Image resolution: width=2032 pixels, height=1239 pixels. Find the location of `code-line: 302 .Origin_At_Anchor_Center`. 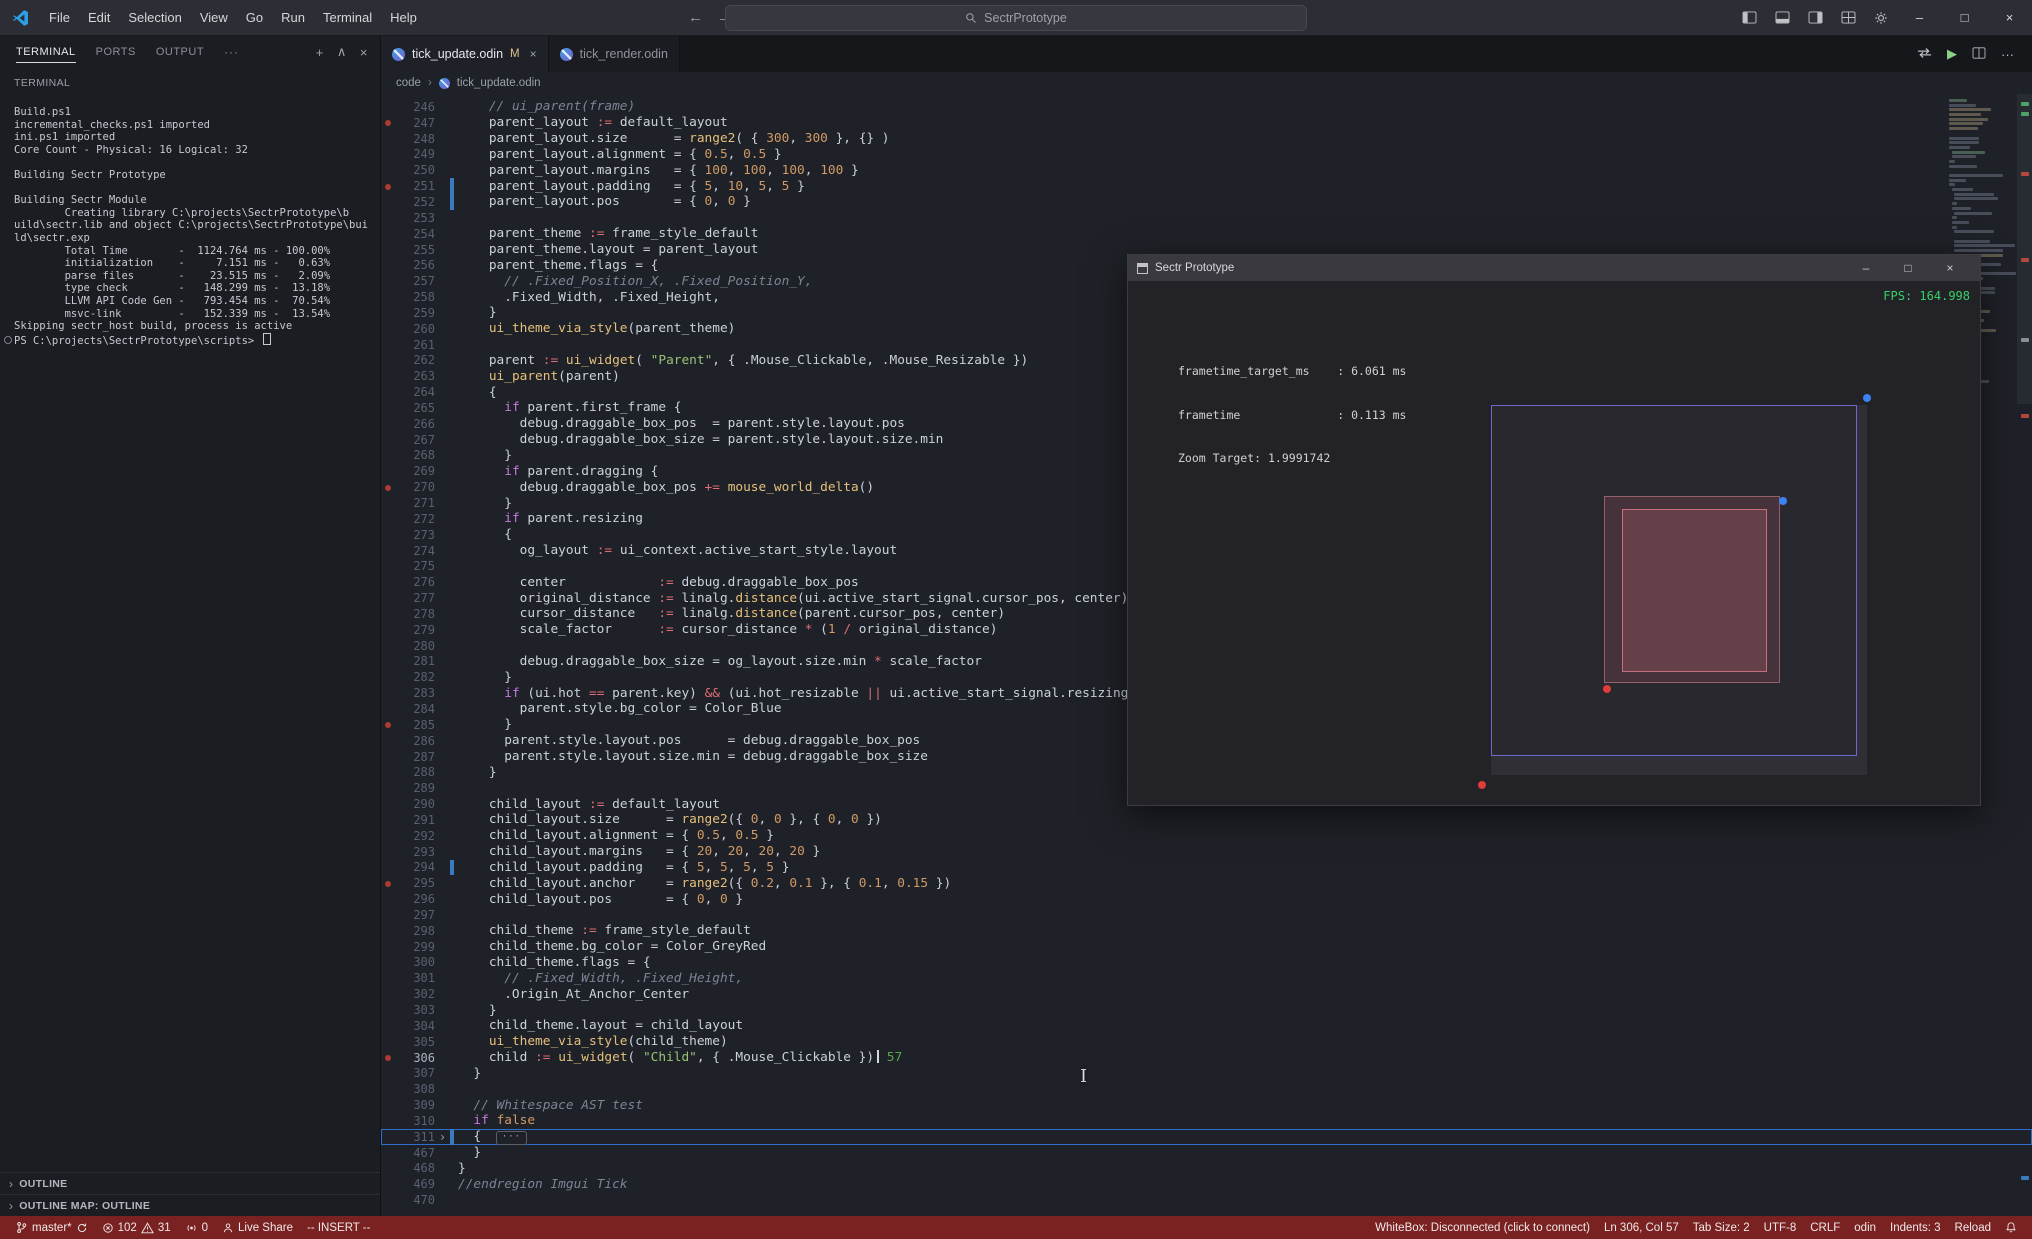

code-line: 302 .Origin_At_Anchor_Center is located at coordinates (1206, 994).